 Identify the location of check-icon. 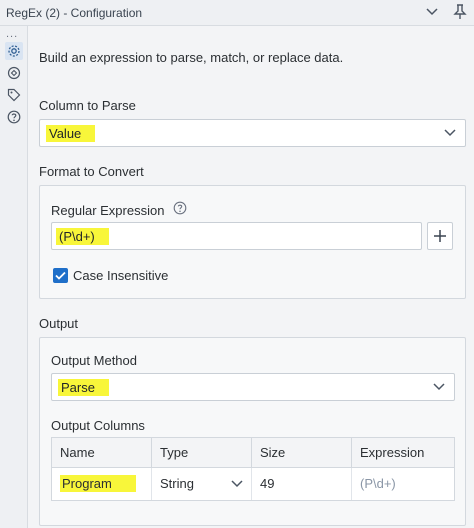
(60, 275).